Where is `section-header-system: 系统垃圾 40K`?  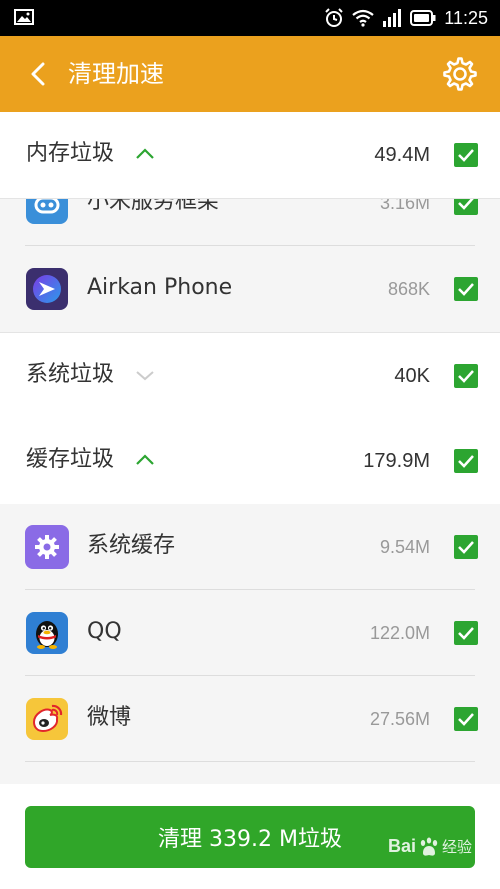
section-header-system: 系统垃圾 40K is located at coordinates (250, 376).